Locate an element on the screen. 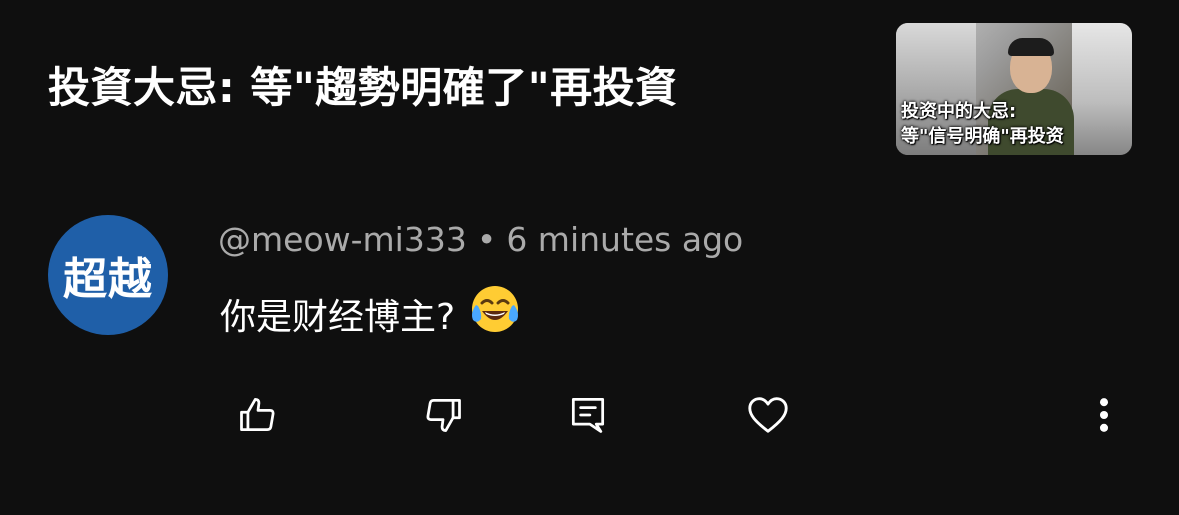 This screenshot has width=1179, height=515. avatar: 超越 is located at coordinates (108, 275).